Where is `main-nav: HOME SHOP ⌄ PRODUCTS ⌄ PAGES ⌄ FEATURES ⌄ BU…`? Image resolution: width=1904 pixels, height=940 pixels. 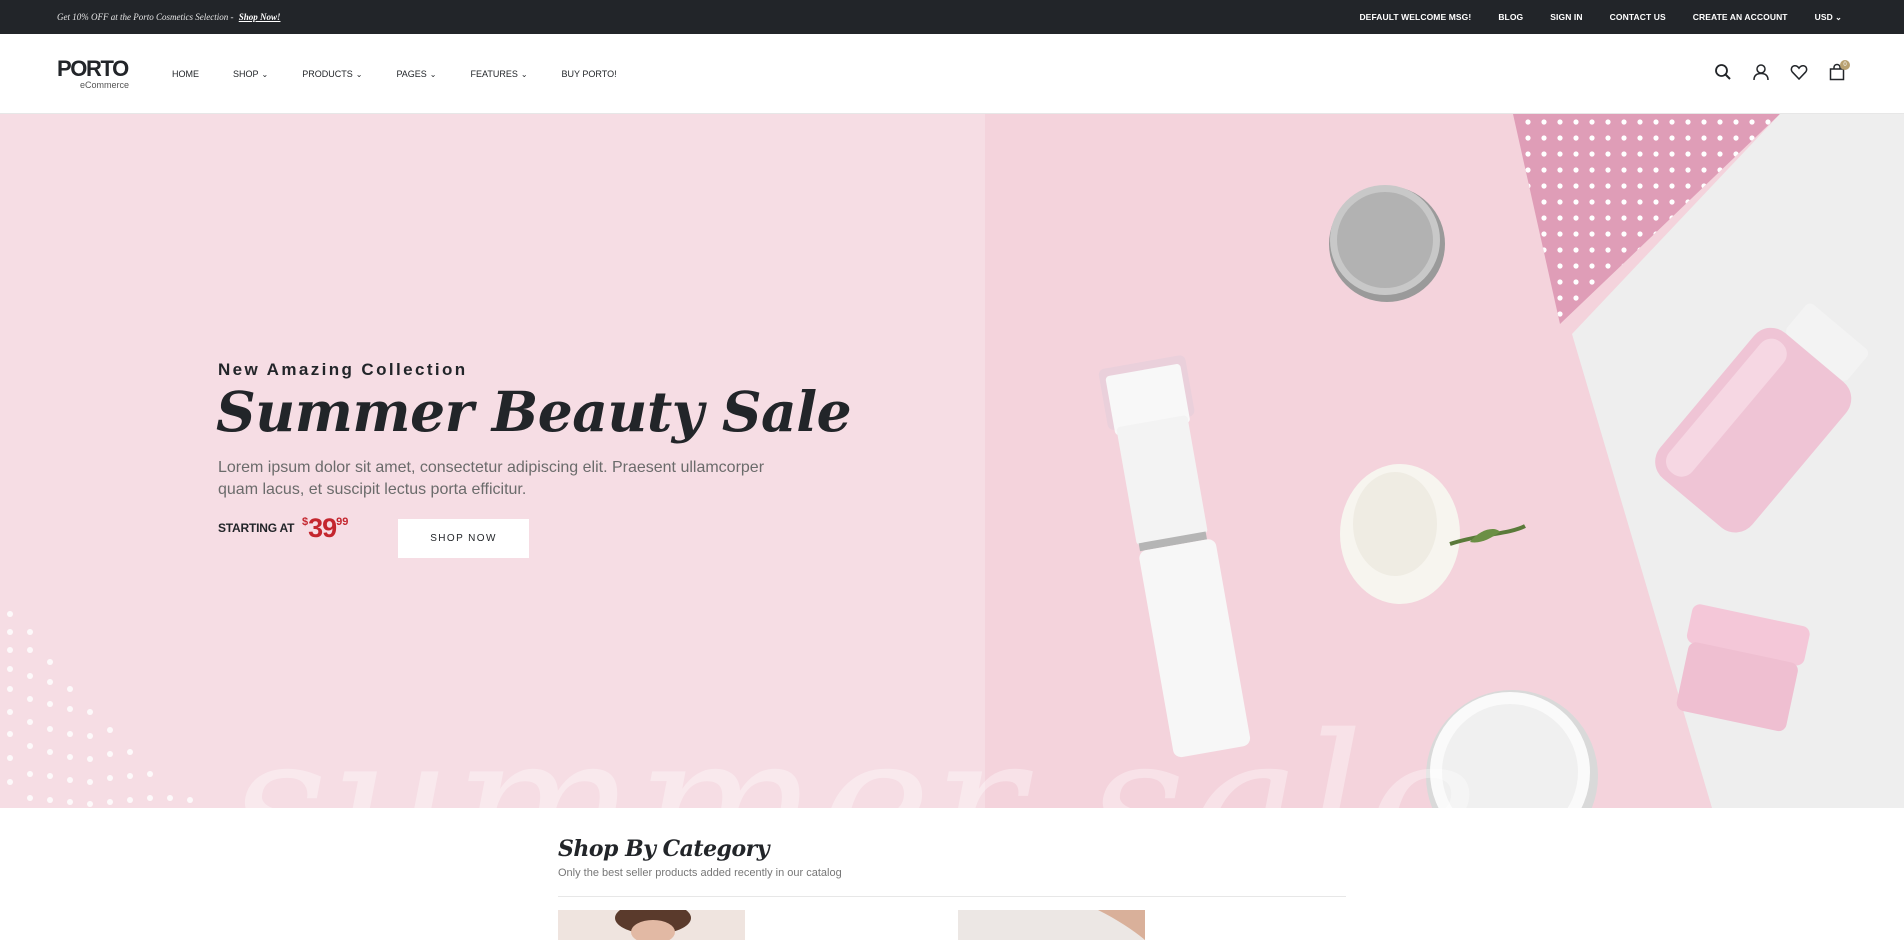
main-nav: HOME SHOP ⌄ PRODUCTS ⌄ PAGES ⌄ FEATURES ⌄ BU… is located at coordinates (411, 74).